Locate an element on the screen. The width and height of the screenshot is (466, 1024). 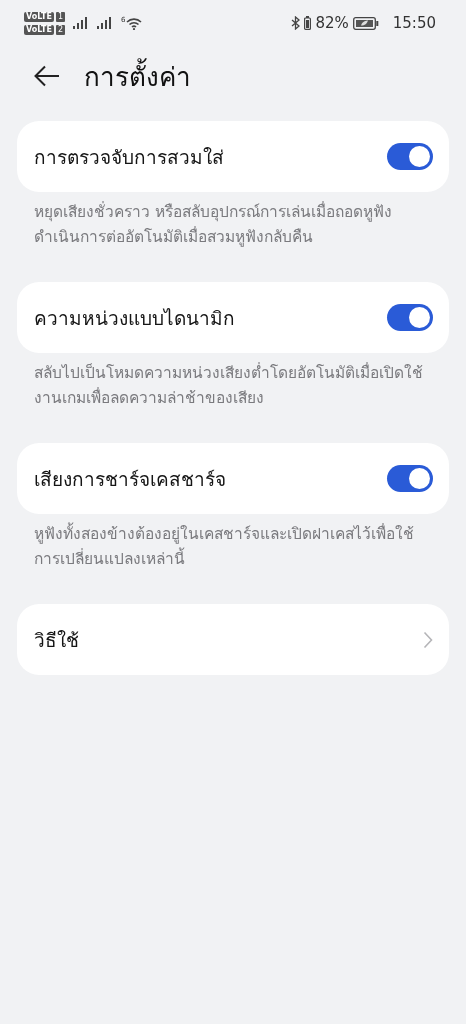
page-title: การตั้งค่า is located at coordinates (137, 76).